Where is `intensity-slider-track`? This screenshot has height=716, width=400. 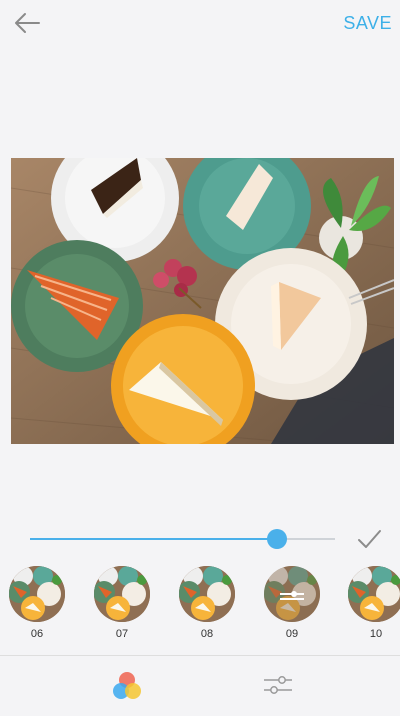
intensity-slider-track is located at coordinates (182, 539).